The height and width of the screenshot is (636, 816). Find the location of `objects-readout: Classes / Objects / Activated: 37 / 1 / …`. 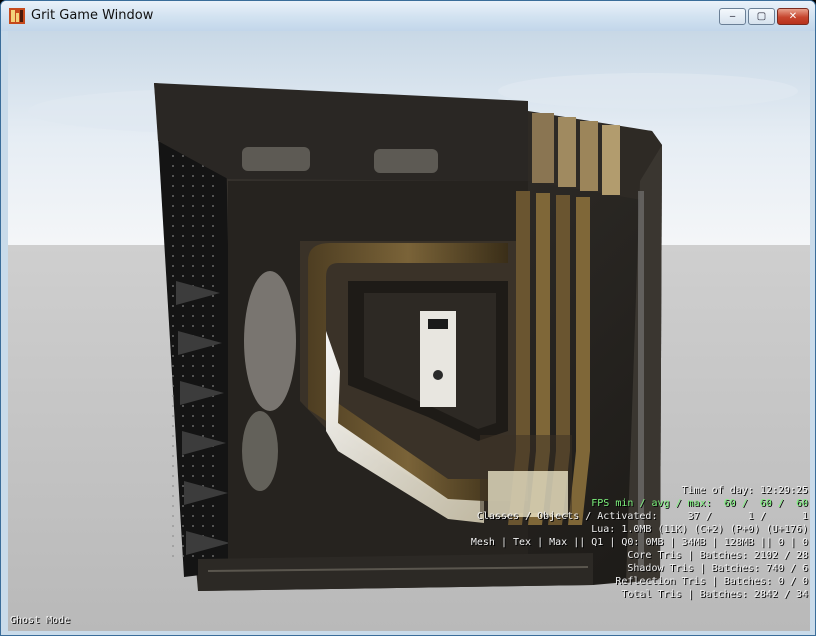

objects-readout: Classes / Objects / Activated: 37 / 1 / … is located at coordinates (642, 516).